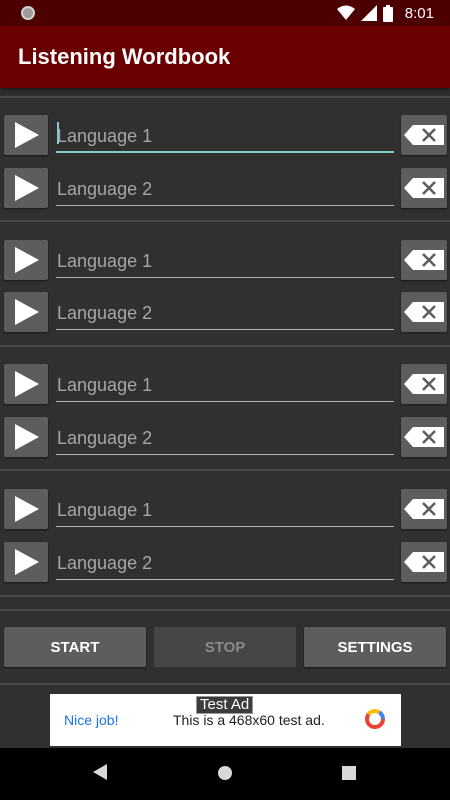 The image size is (450, 800). Describe the element at coordinates (58, 133) in the screenshot. I see `text-cursor` at that location.